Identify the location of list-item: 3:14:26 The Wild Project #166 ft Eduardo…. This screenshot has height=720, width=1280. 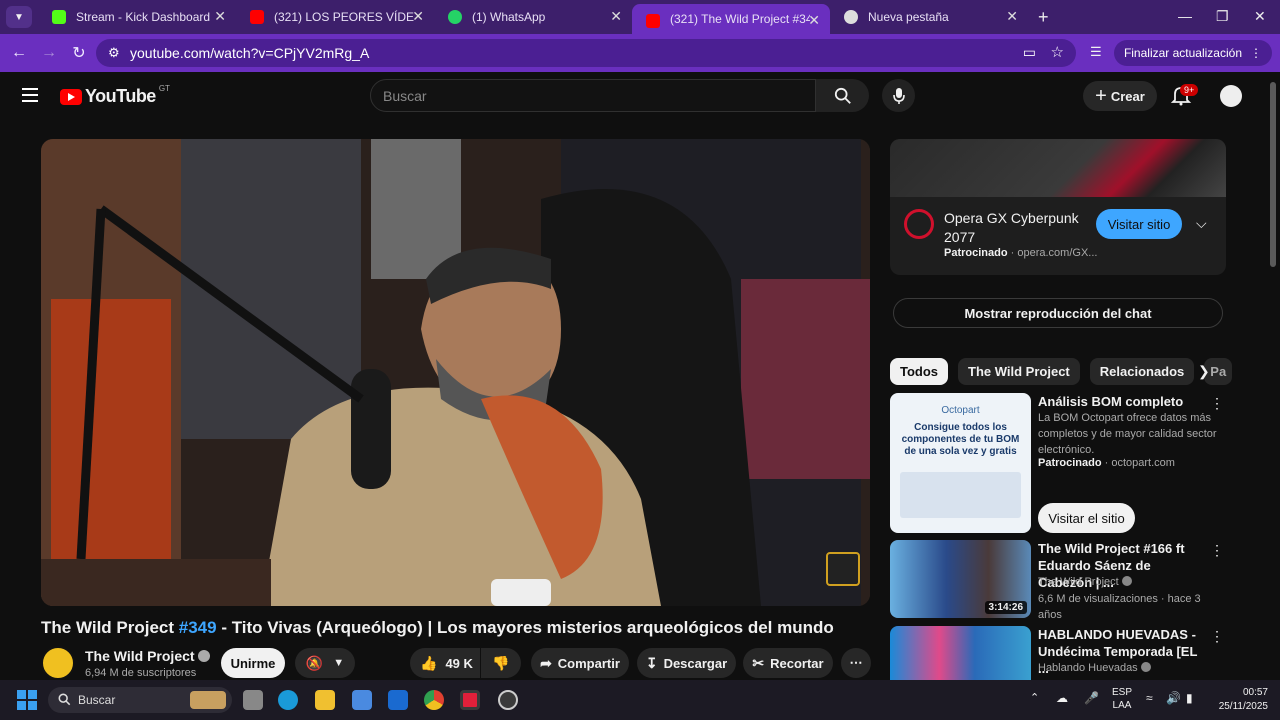
(1058, 580).